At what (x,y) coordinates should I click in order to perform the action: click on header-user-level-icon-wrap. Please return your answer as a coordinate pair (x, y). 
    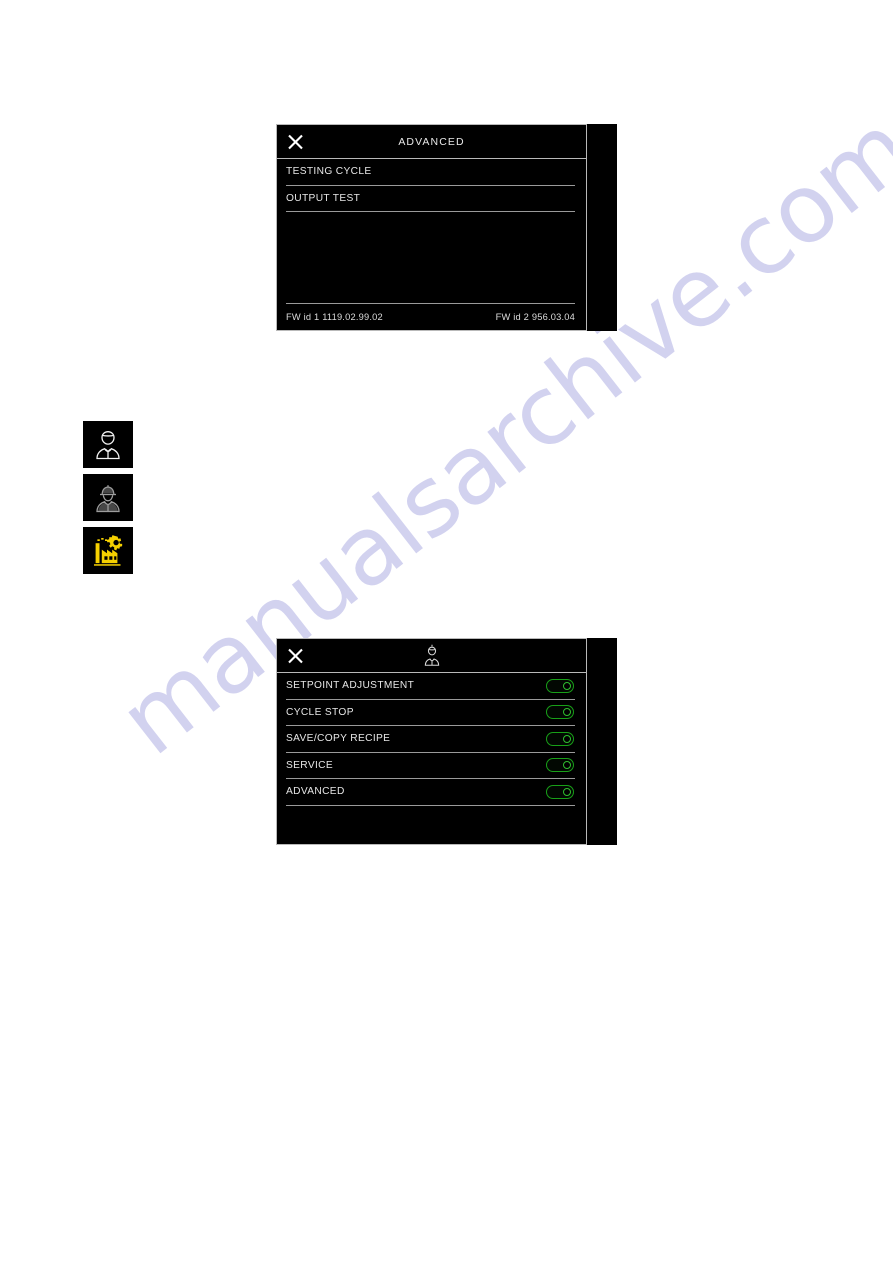
    Looking at the image, I should click on (431, 656).